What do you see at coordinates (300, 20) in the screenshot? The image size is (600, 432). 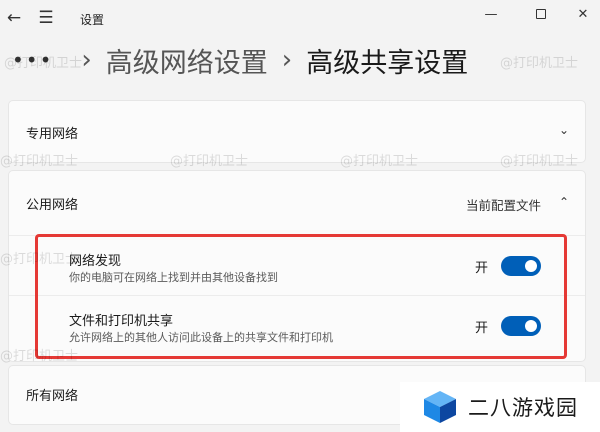 I see `title-bar: ← ☰ 设置 — ✕` at bounding box center [300, 20].